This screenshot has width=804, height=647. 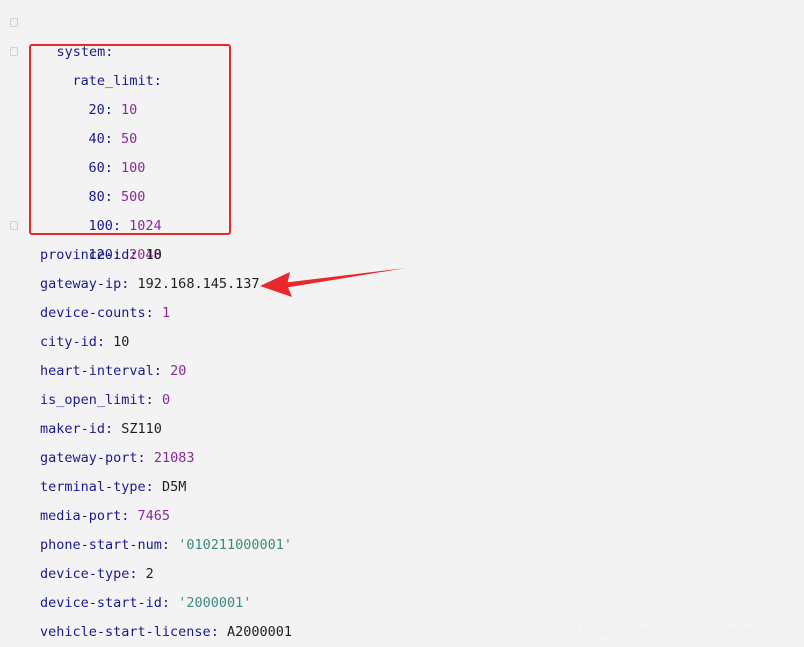 What do you see at coordinates (333, 282) in the screenshot?
I see `arrow-annotation-icon` at bounding box center [333, 282].